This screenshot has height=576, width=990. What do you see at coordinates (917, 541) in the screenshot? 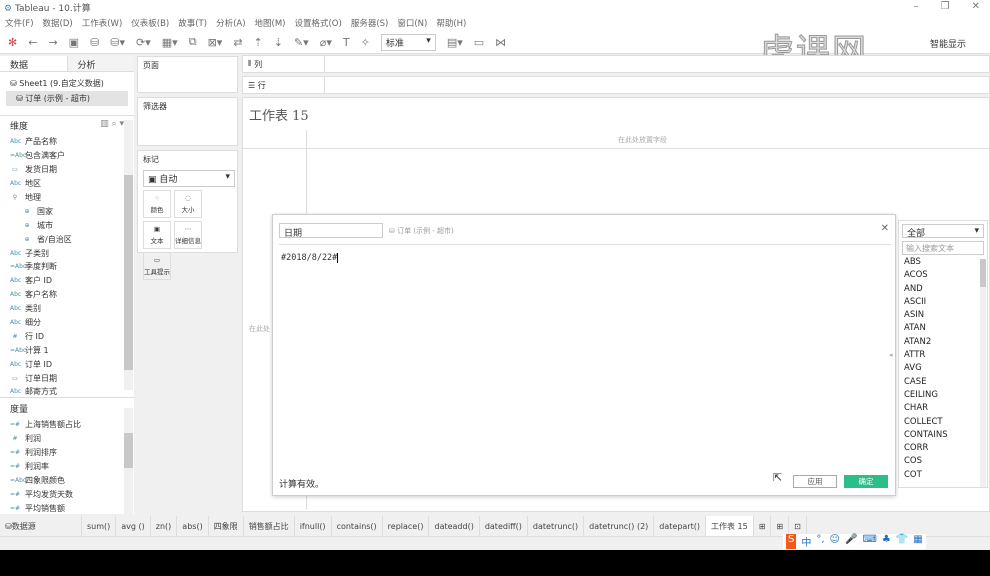
I see `ime-button: ▦` at bounding box center [917, 541].